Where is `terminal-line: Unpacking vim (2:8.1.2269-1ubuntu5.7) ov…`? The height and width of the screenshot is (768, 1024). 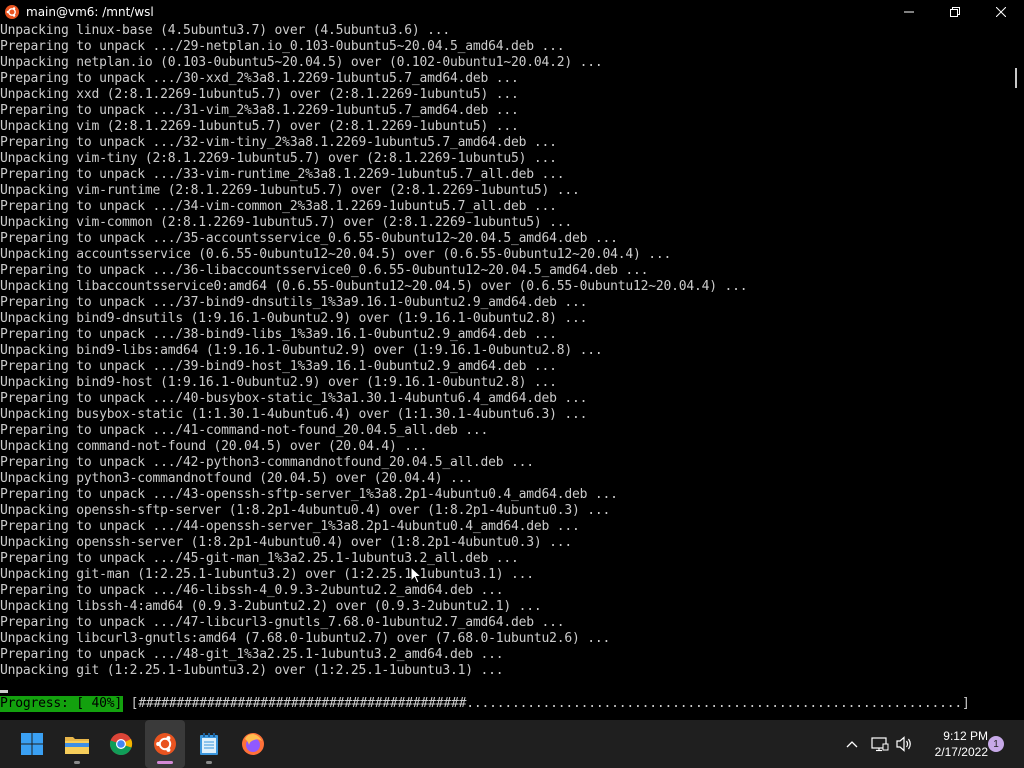 terminal-line: Unpacking vim (2:8.1.2269-1ubuntu5.7) ov… is located at coordinates (259, 126).